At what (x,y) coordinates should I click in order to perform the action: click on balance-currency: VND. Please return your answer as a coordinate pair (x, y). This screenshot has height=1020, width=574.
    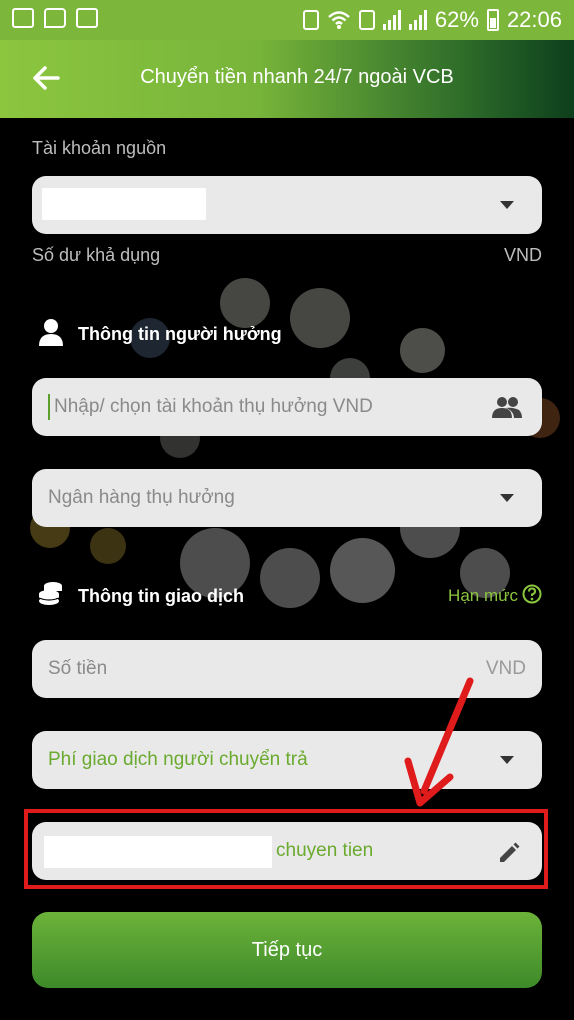
    Looking at the image, I should click on (522, 255).